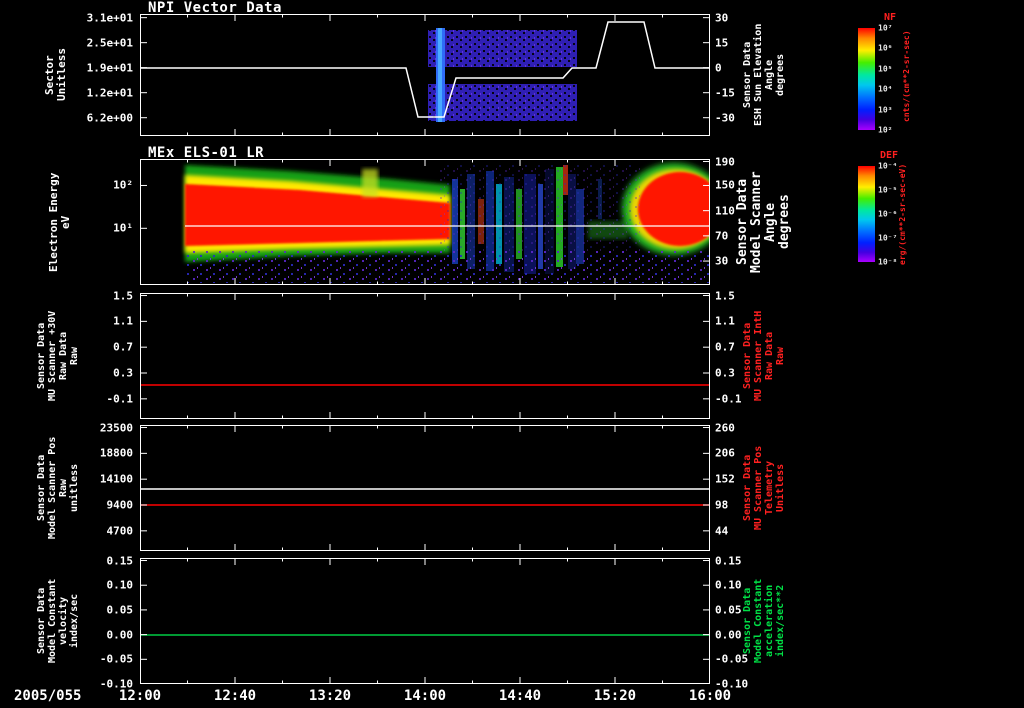 Image resolution: width=1024 pixels, height=708 pixels. Describe the element at coordinates (55, 75) in the screenshot. I see `p1-left-axis-label: Sector Unitless` at that location.